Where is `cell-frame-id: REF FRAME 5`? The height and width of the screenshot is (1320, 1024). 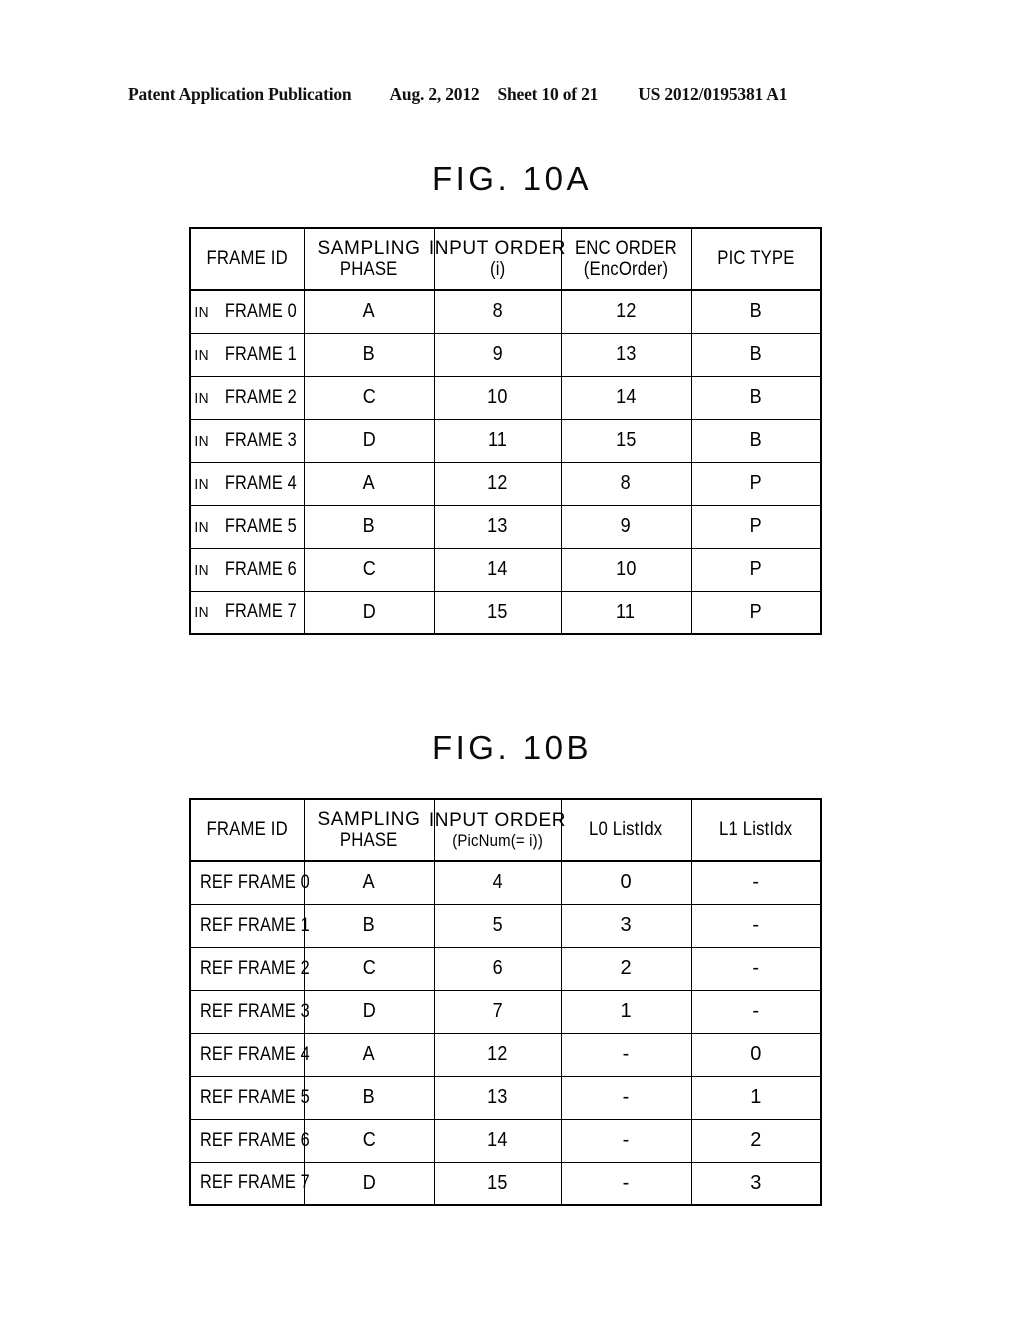 cell-frame-id: REF FRAME 5 is located at coordinates (249, 1097).